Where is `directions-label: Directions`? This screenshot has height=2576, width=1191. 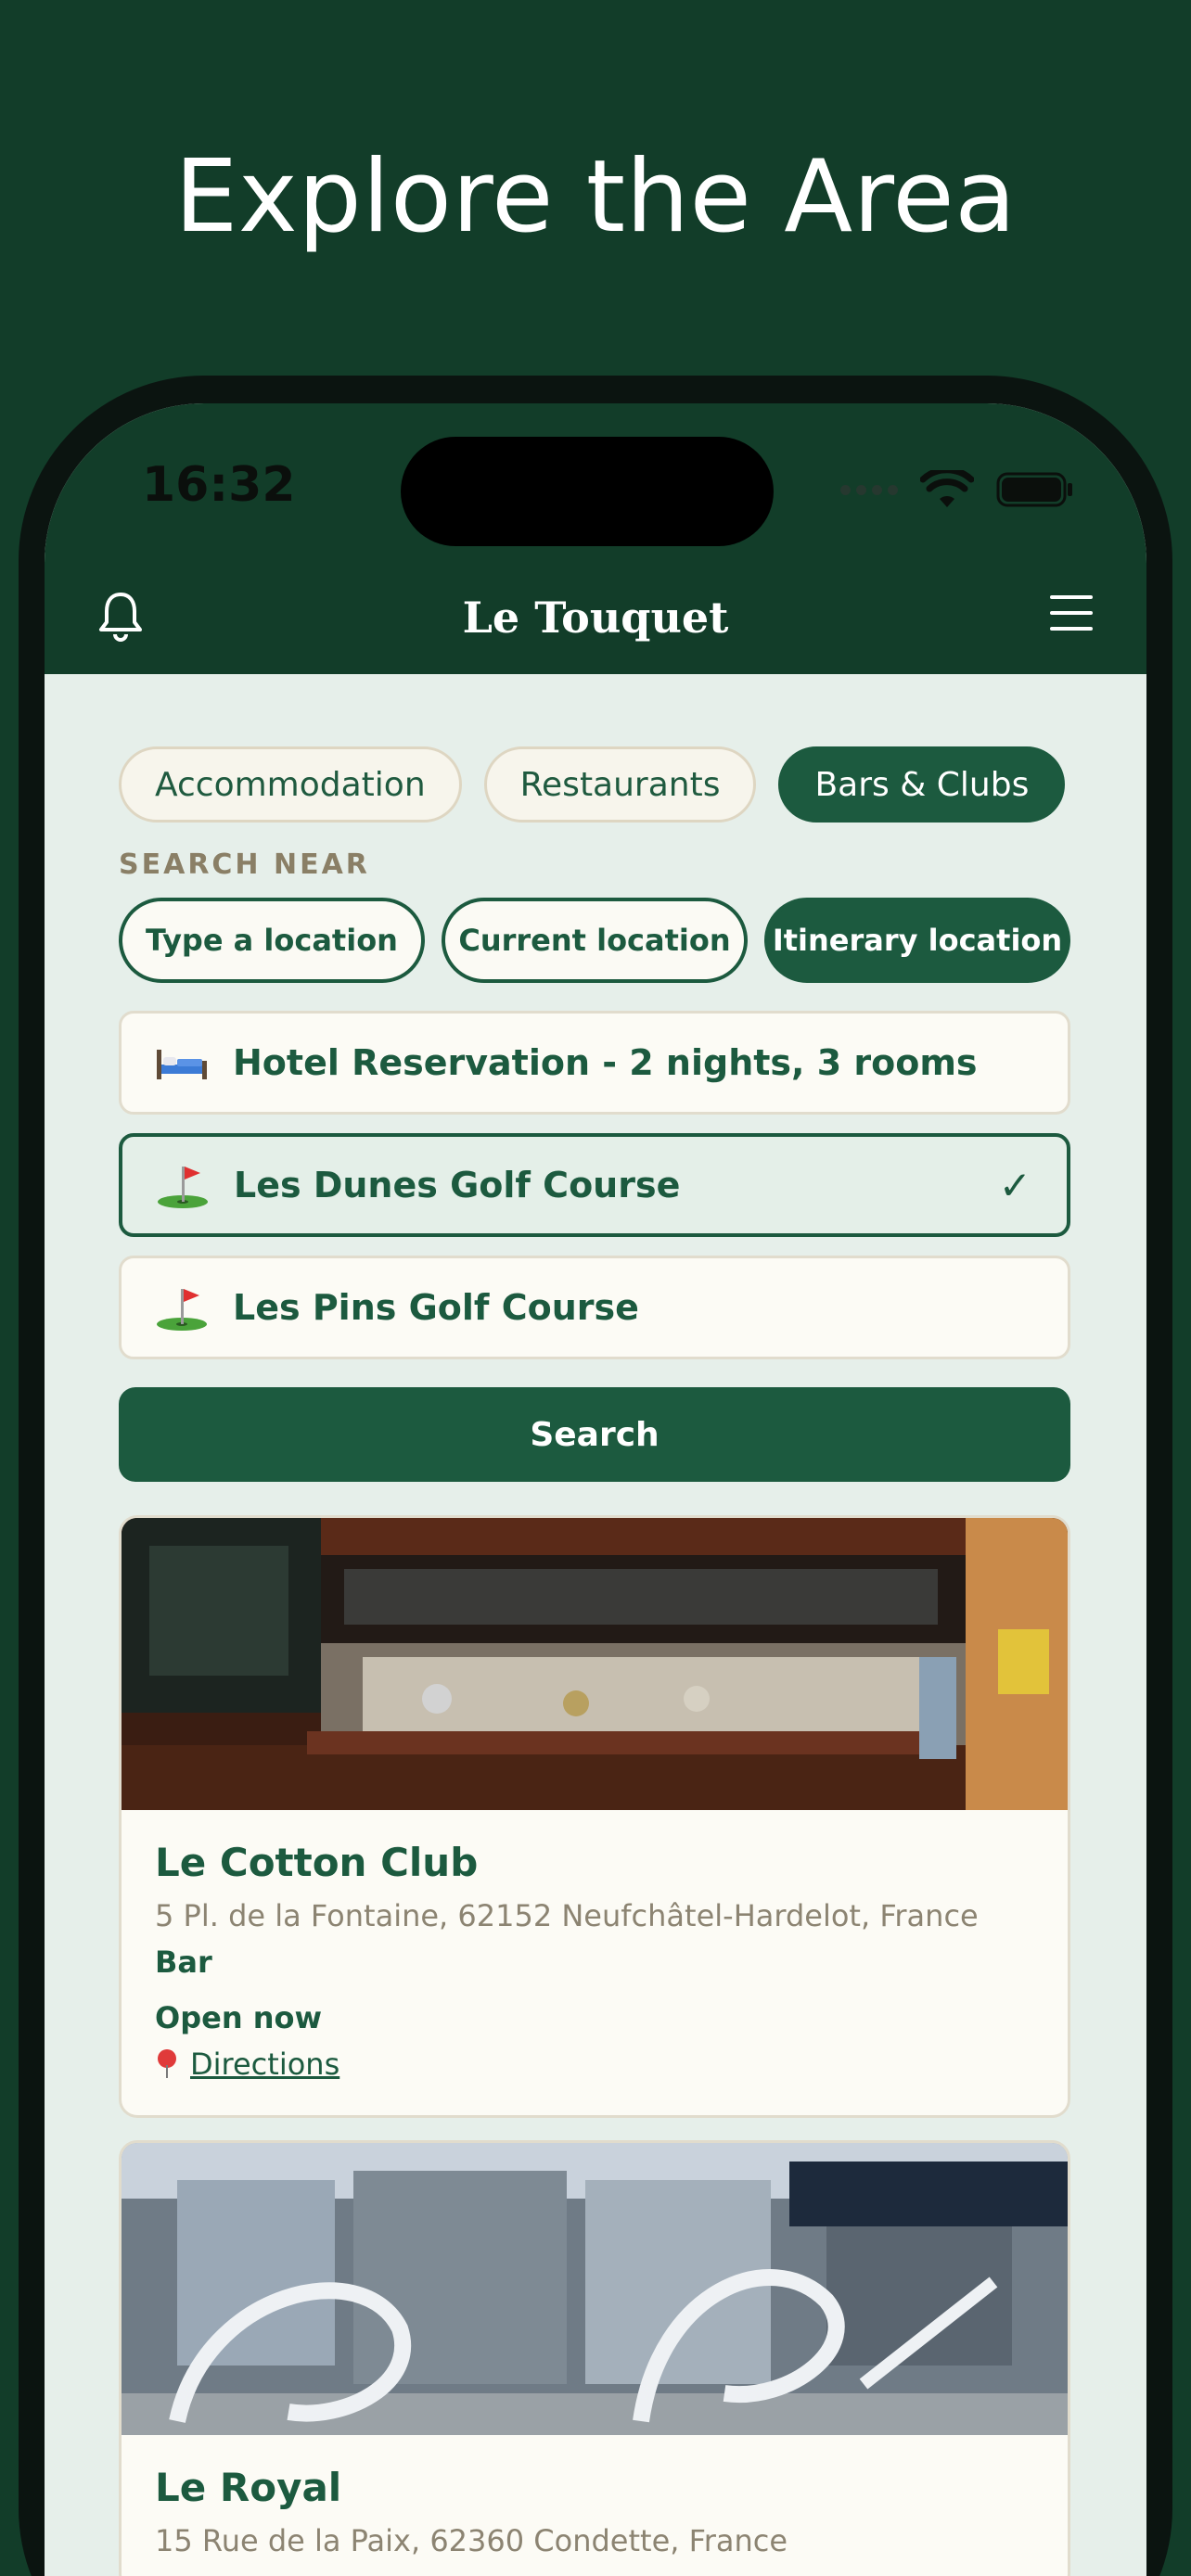
directions-label: Directions is located at coordinates (265, 2064).